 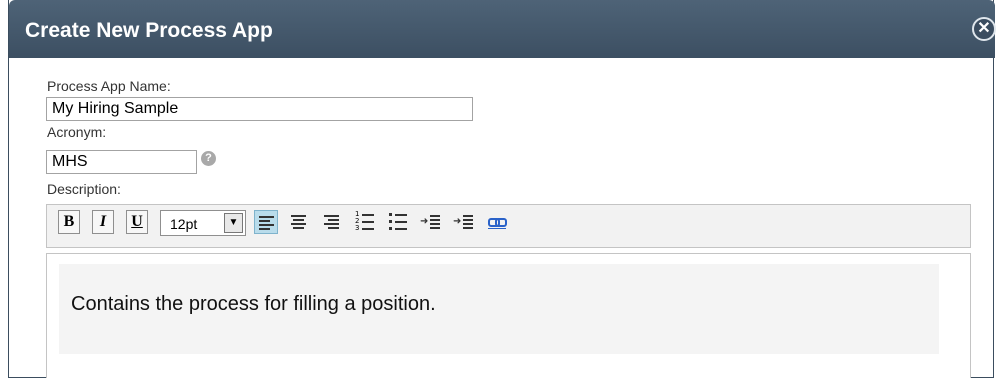 What do you see at coordinates (984, 29) in the screenshot?
I see `close-icon: ✕` at bounding box center [984, 29].